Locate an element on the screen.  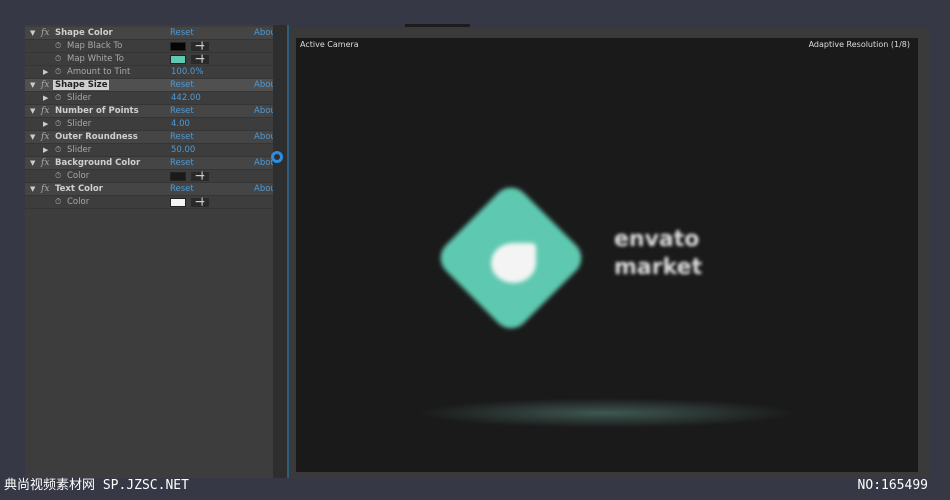
param-name: Map Black To is located at coordinates (95, 46).